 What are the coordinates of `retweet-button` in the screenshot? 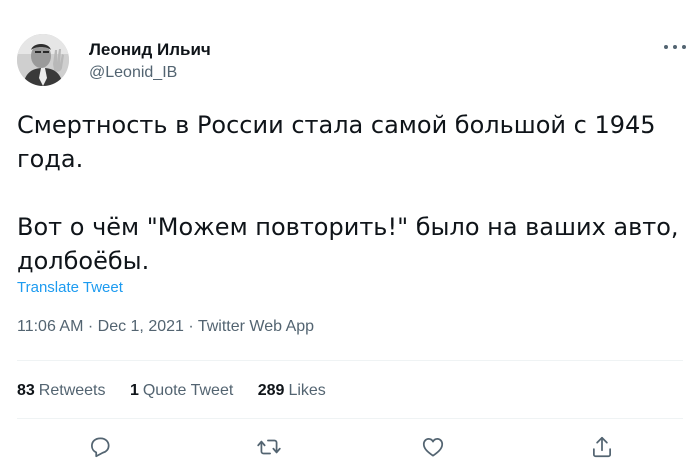 It's located at (269, 447).